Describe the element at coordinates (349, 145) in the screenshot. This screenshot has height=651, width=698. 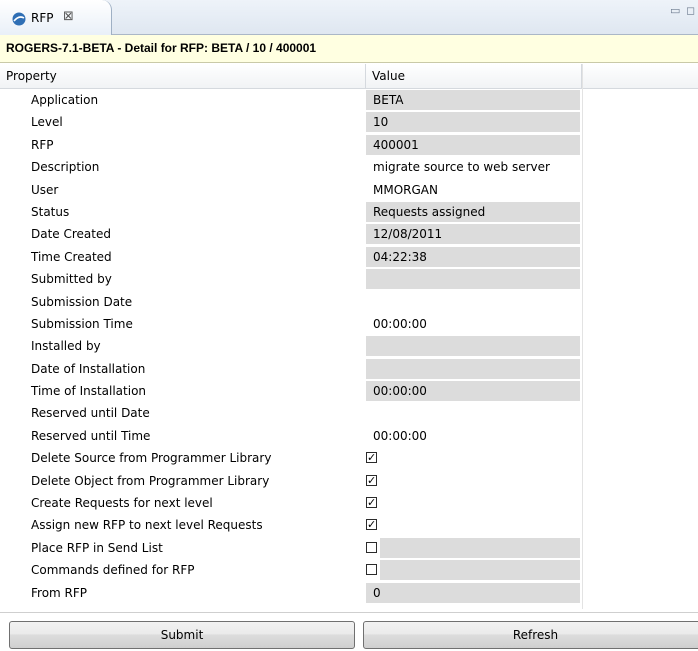
I see `table-row: RFP 400001` at that location.